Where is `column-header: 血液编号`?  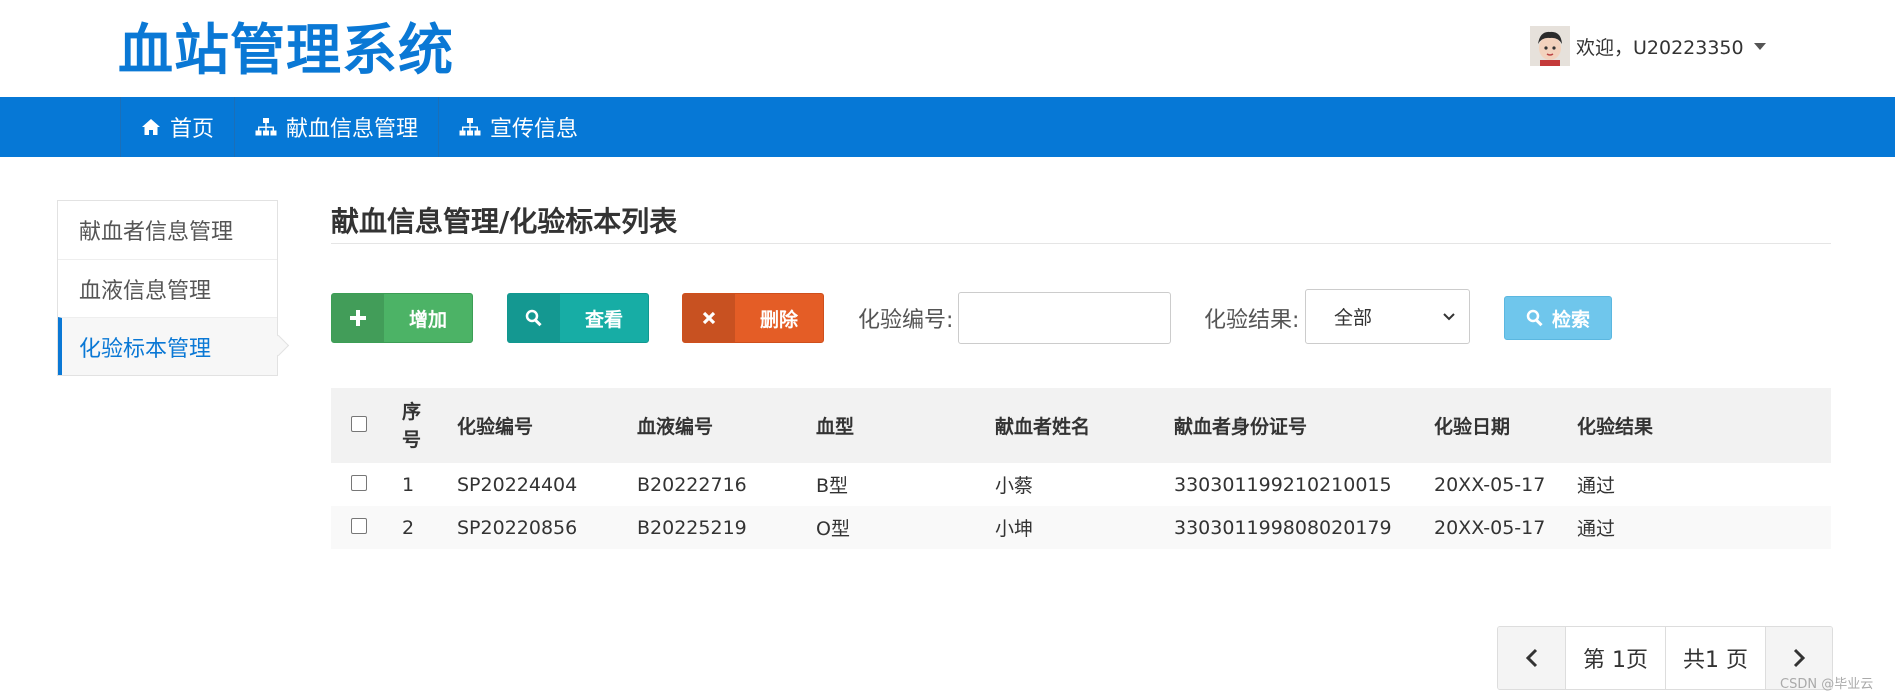 column-header: 血液编号 is located at coordinates (675, 427).